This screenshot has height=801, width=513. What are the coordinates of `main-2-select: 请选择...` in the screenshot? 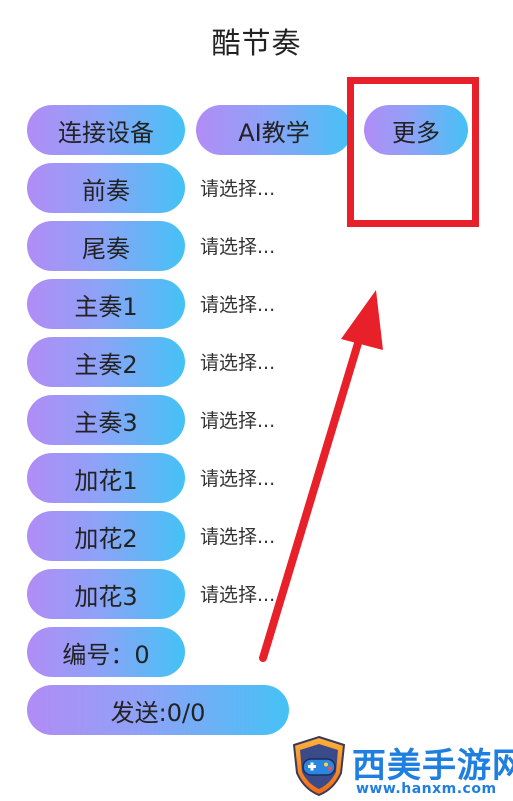 It's located at (237, 363).